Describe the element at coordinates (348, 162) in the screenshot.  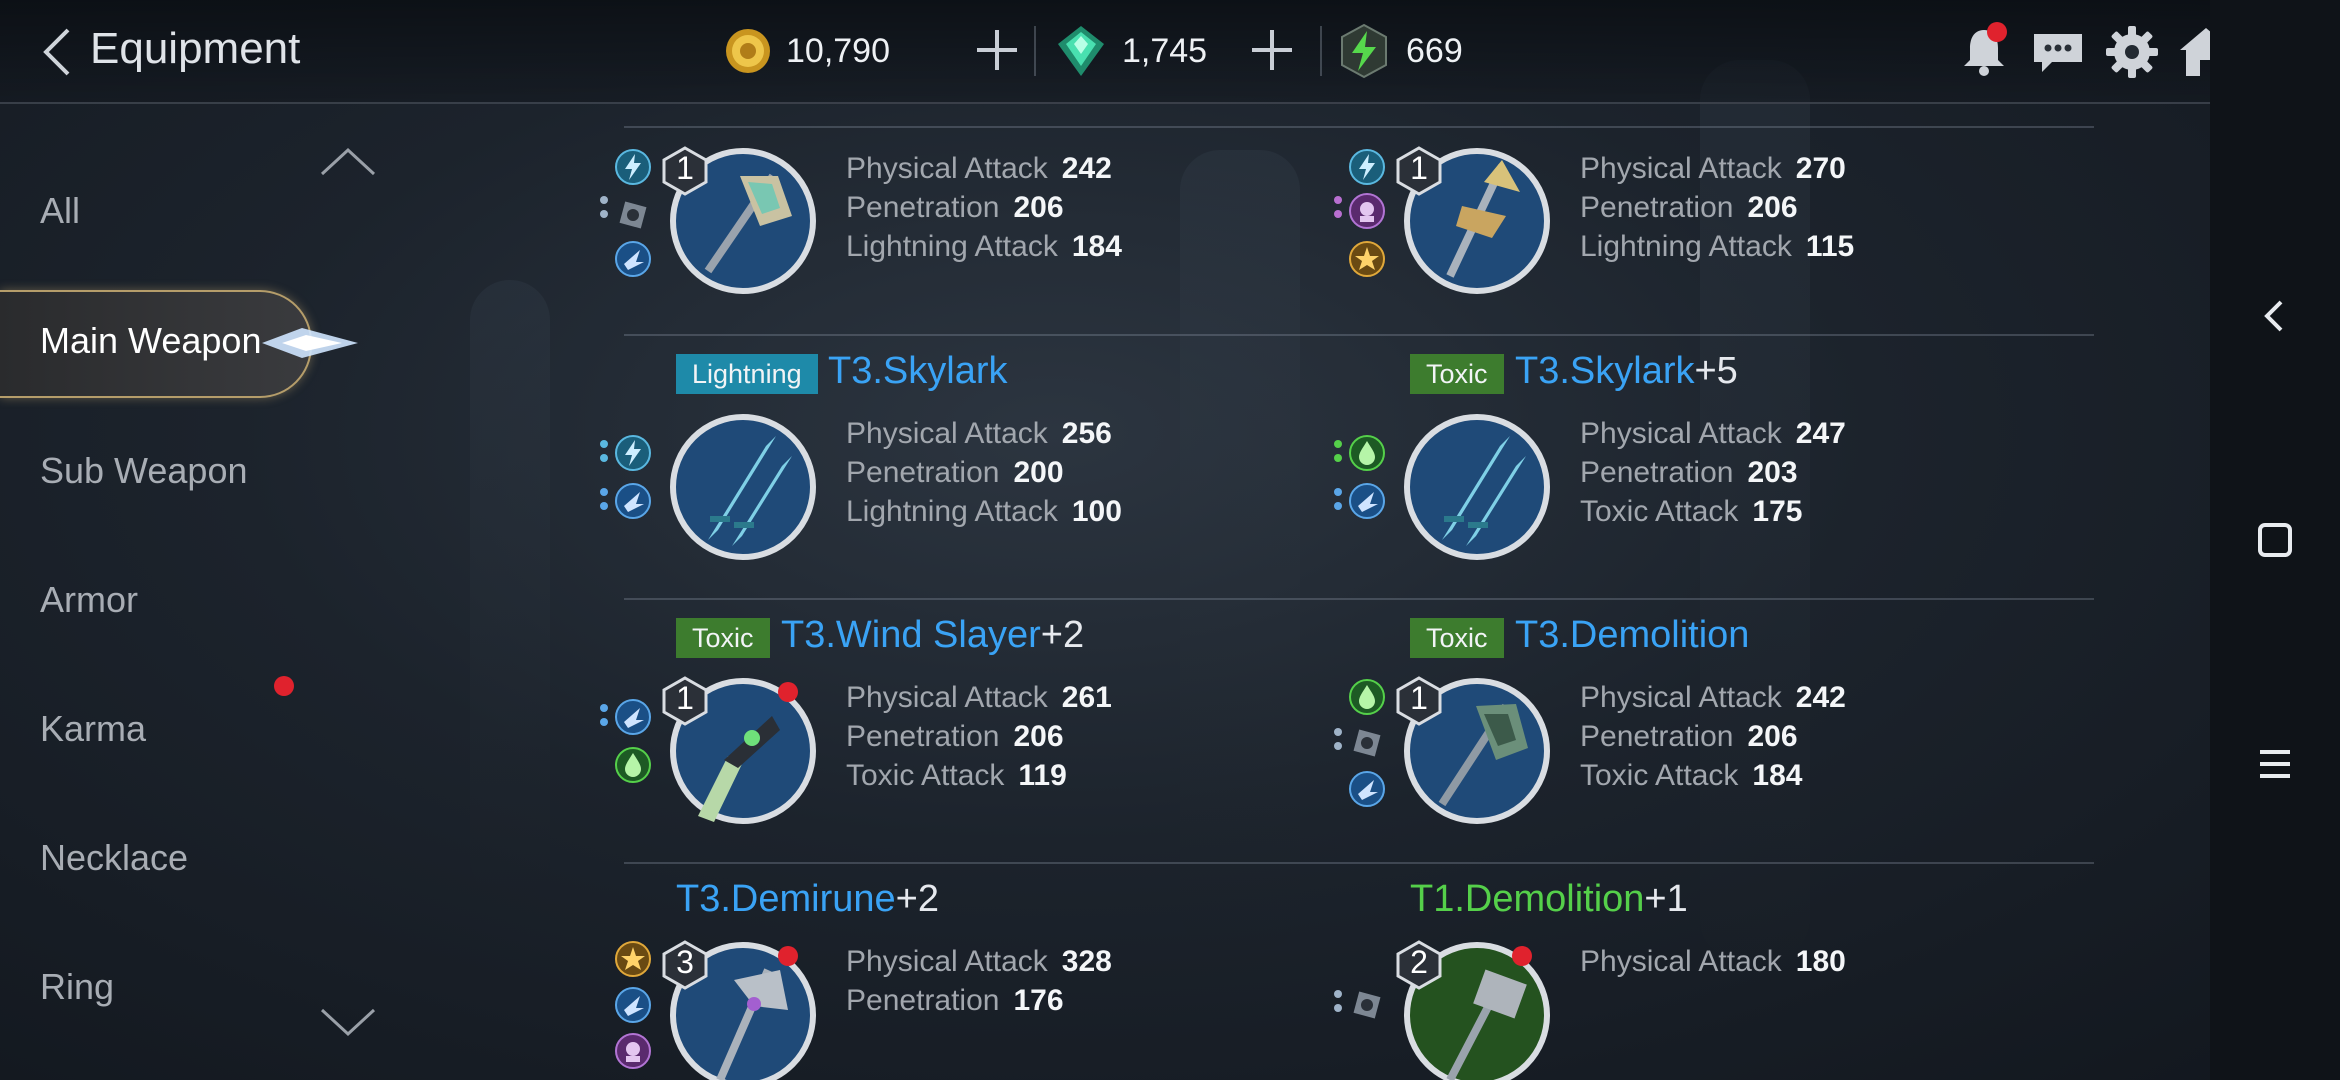
I see `scroll-up-chevron-icon` at that location.